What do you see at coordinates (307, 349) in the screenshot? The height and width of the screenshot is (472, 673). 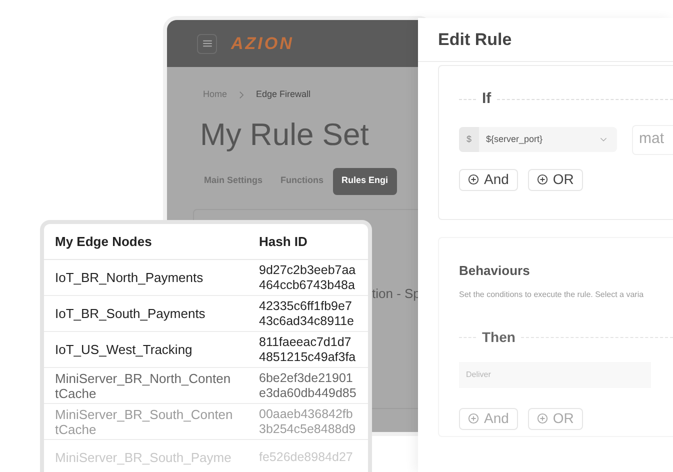 I see `hash-cell-text: 811faeeac7d1d7 4851215c49af3fa` at bounding box center [307, 349].